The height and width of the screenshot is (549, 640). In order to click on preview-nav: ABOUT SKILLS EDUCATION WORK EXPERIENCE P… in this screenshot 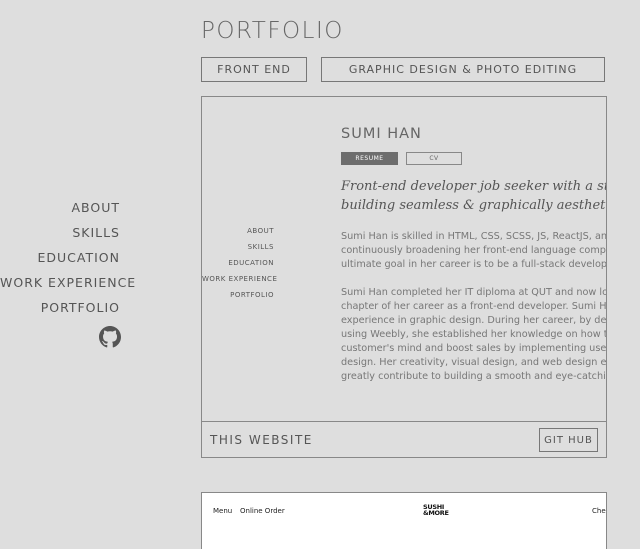, I will do `click(240, 263)`.